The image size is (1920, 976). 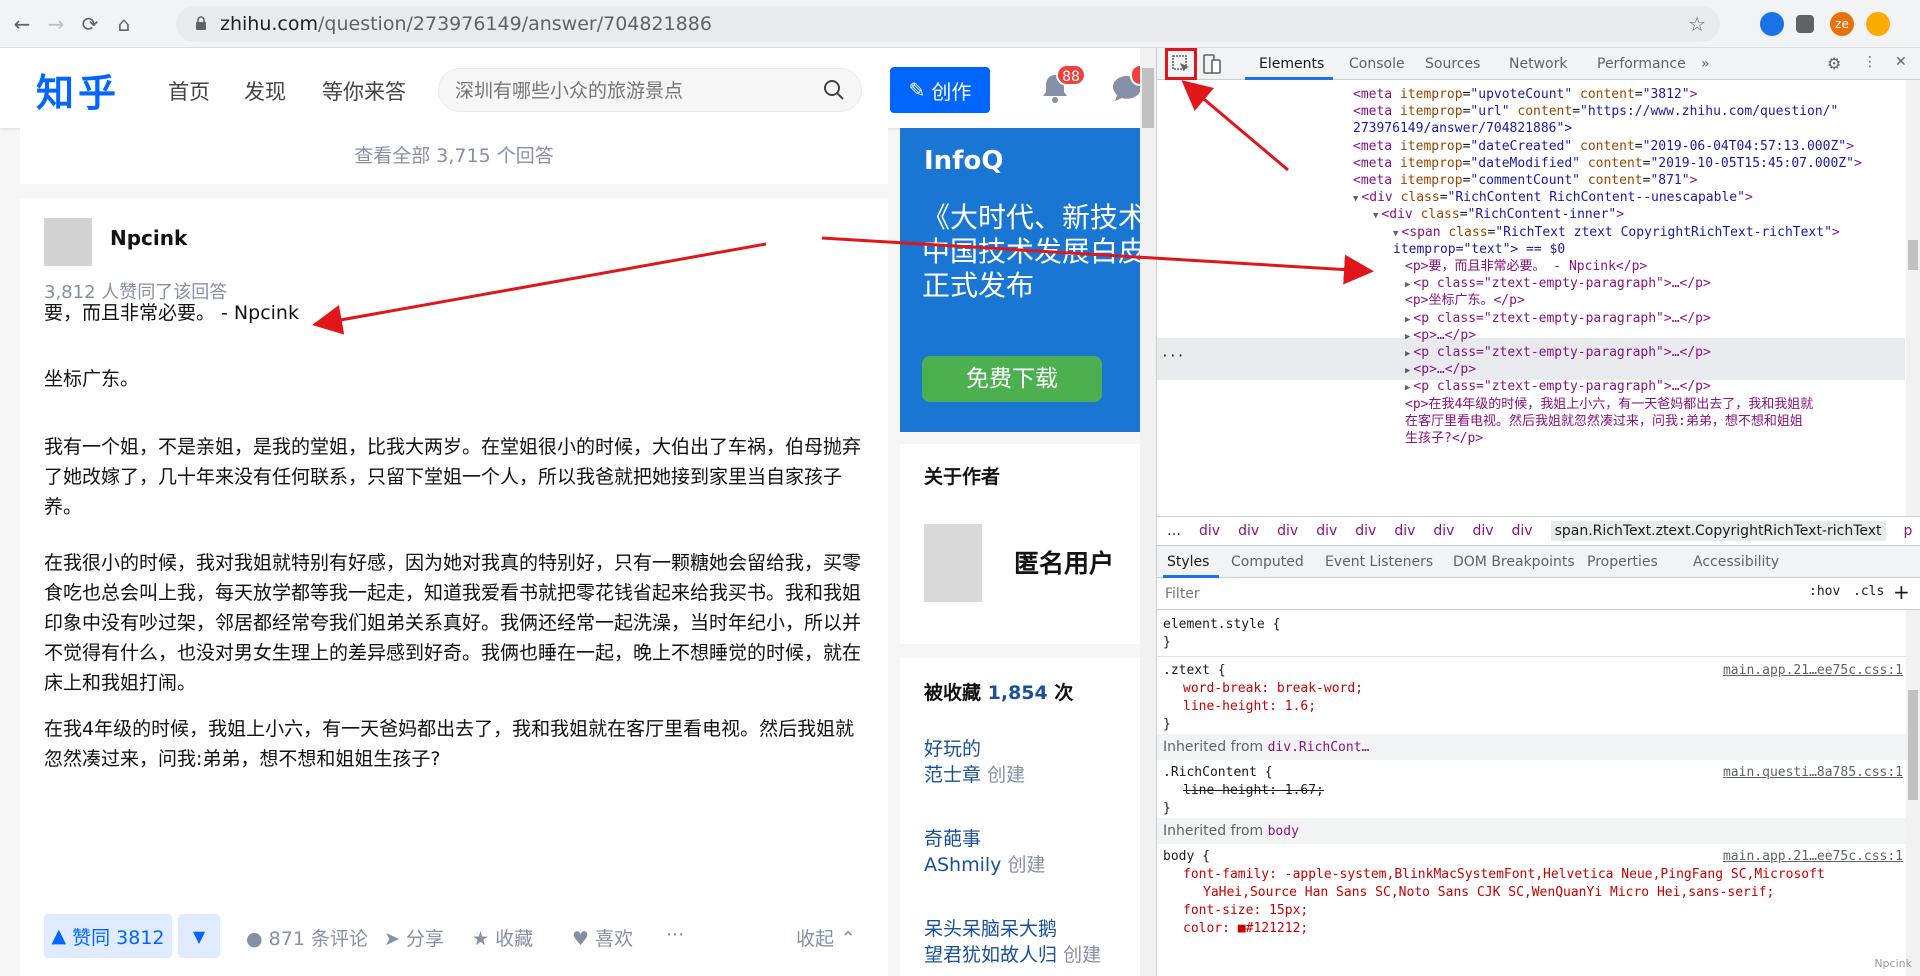 What do you see at coordinates (1291, 64) in the screenshot?
I see `tab-elements: Elements` at bounding box center [1291, 64].